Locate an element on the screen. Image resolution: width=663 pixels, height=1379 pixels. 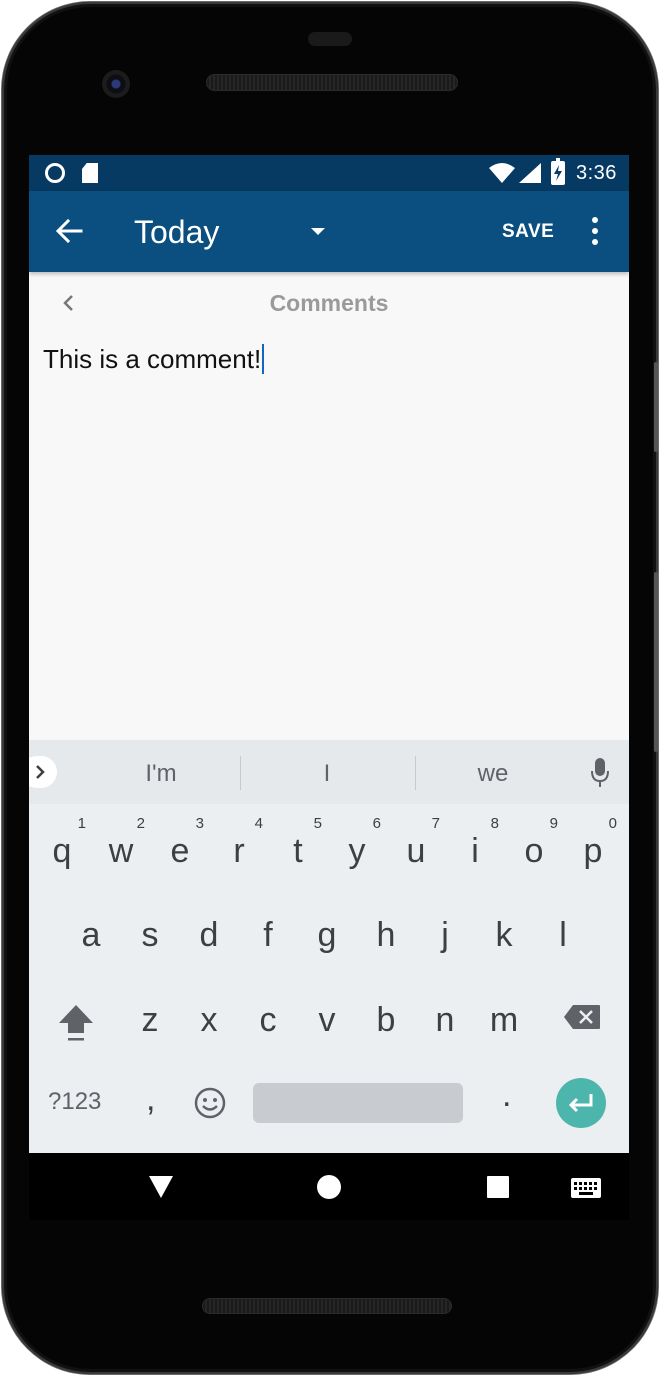
key-u: u7 is located at coordinates (416, 851).